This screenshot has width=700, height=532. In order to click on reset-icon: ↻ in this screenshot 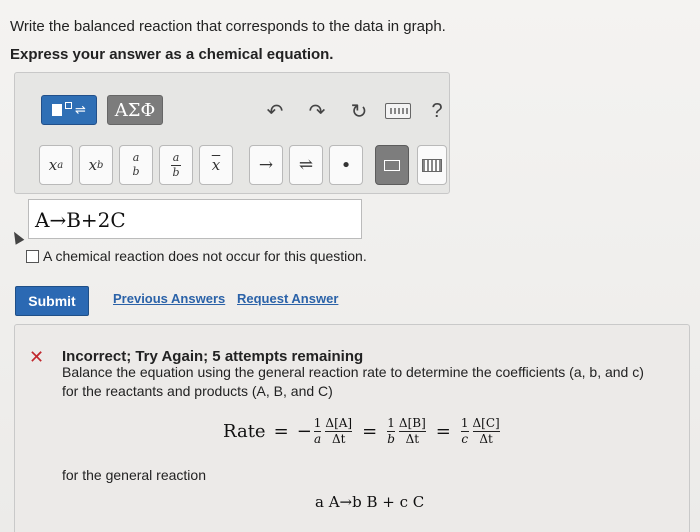, I will do `click(359, 111)`.